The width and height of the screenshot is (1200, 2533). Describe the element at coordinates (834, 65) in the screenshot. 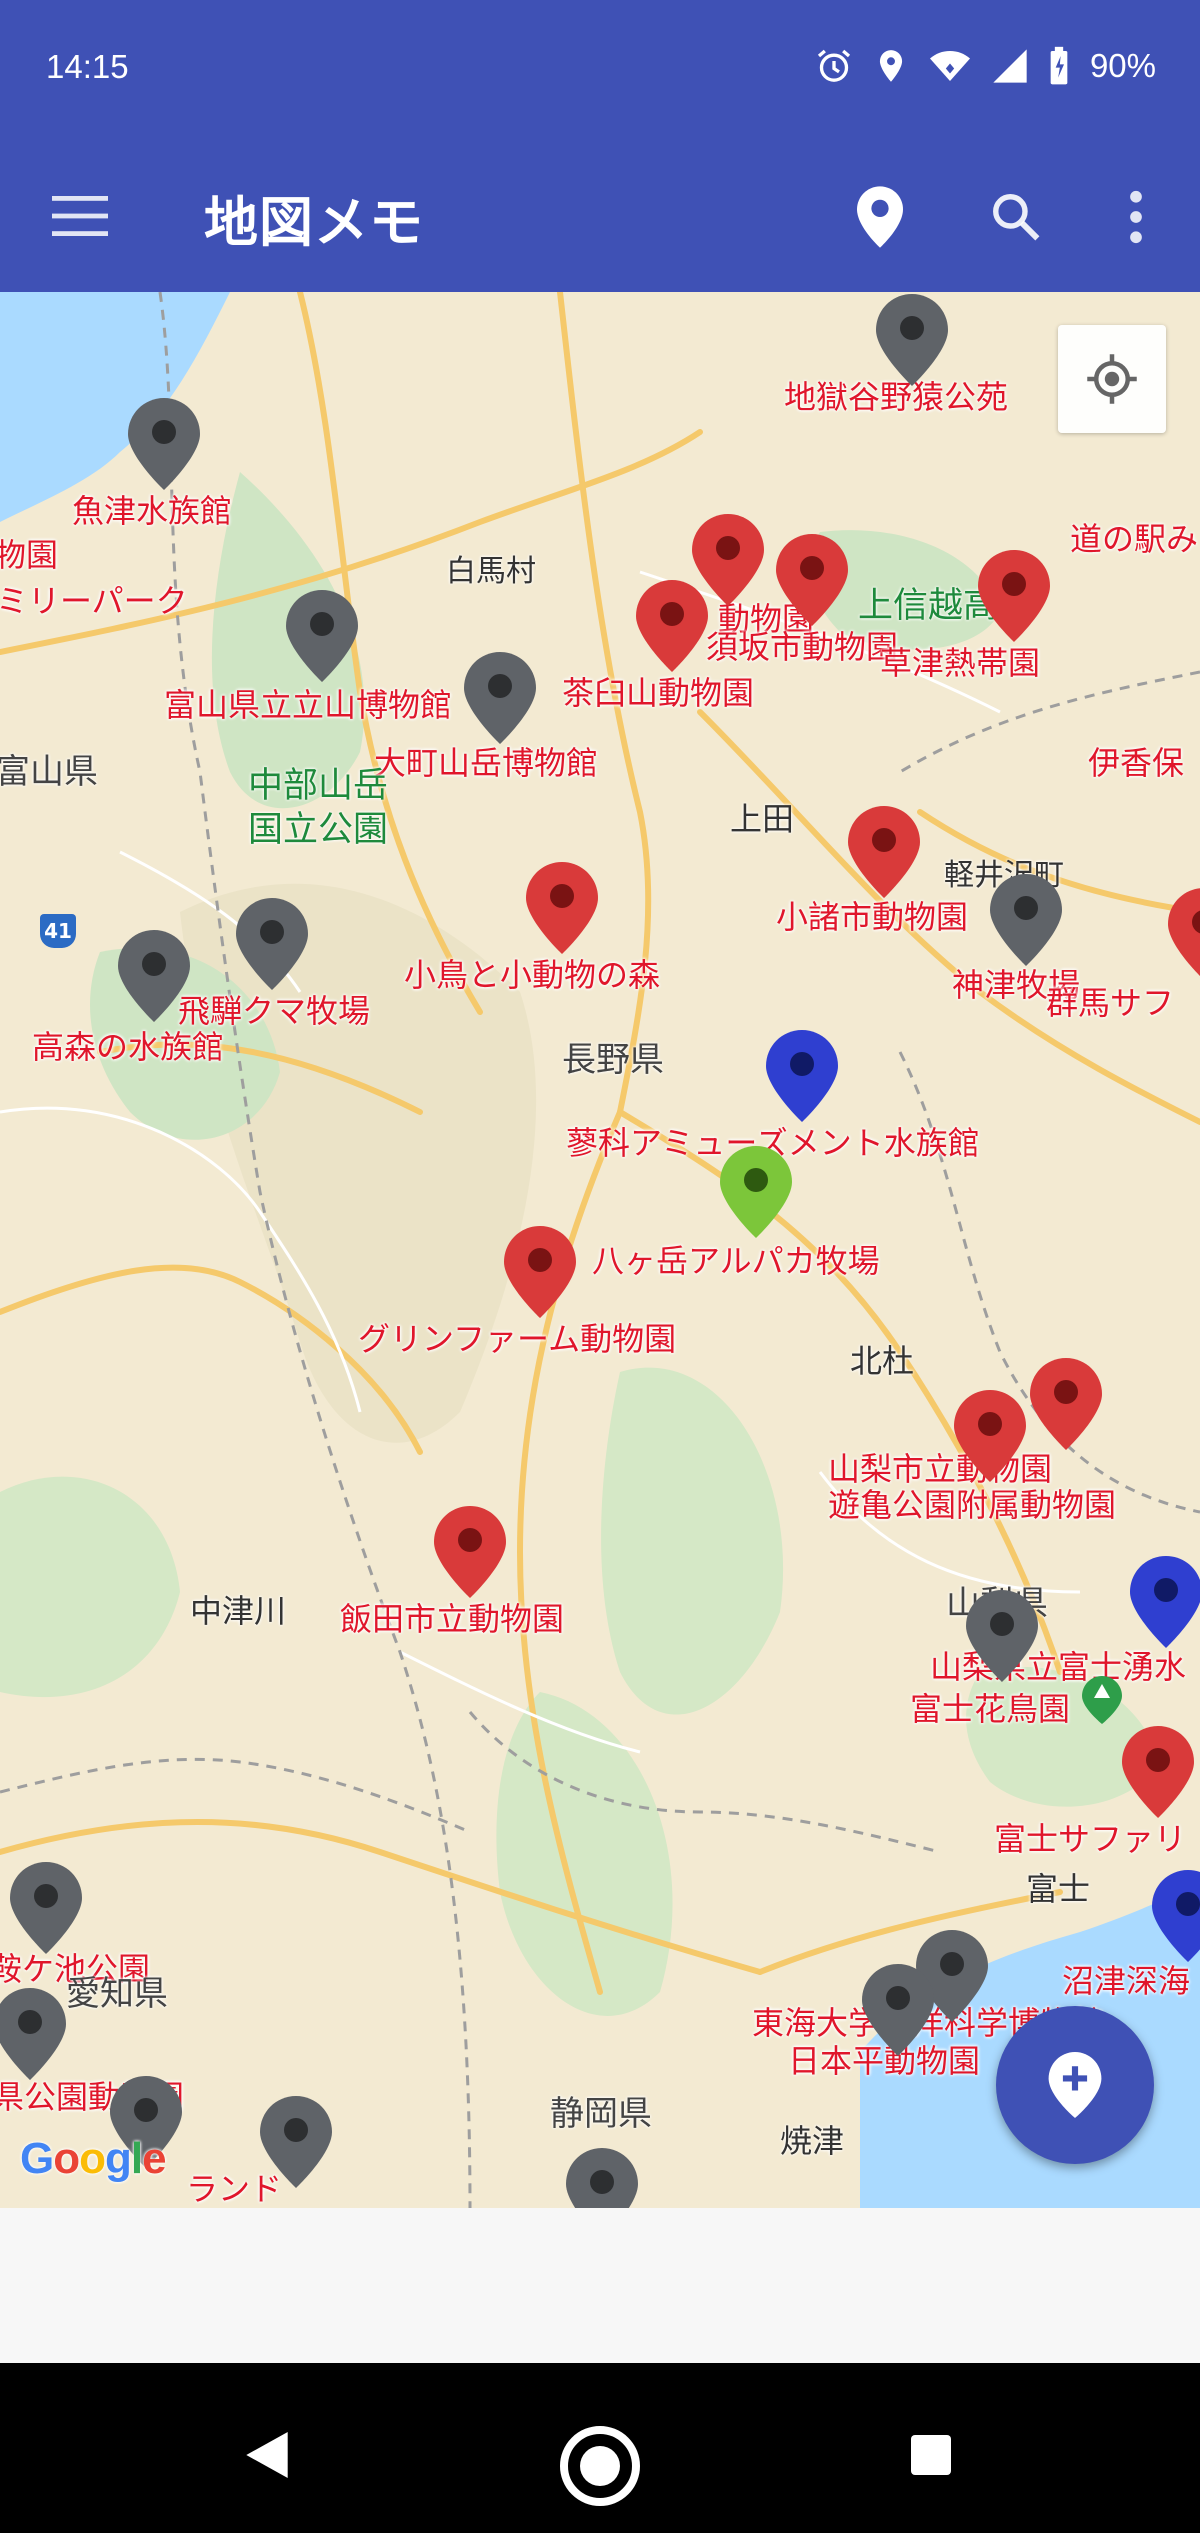

I see `alarm-icon` at that location.